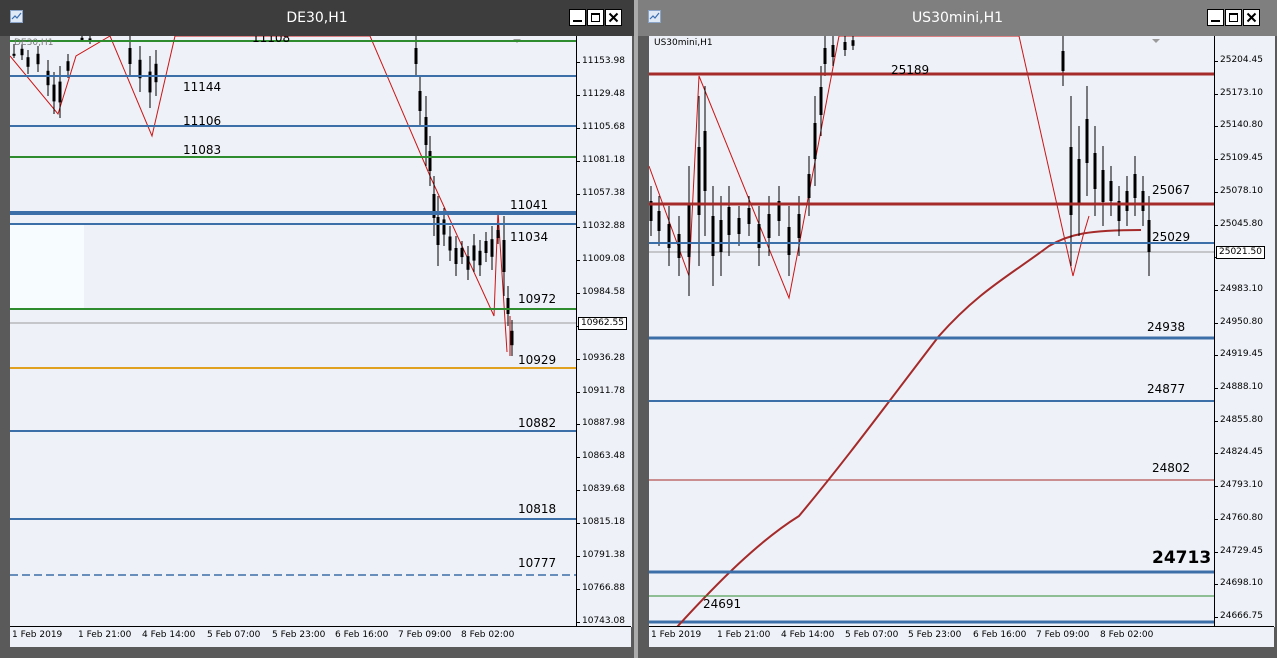 The height and width of the screenshot is (658, 1277). I want to click on price-tick-label: 24729.45, so click(1241, 550).